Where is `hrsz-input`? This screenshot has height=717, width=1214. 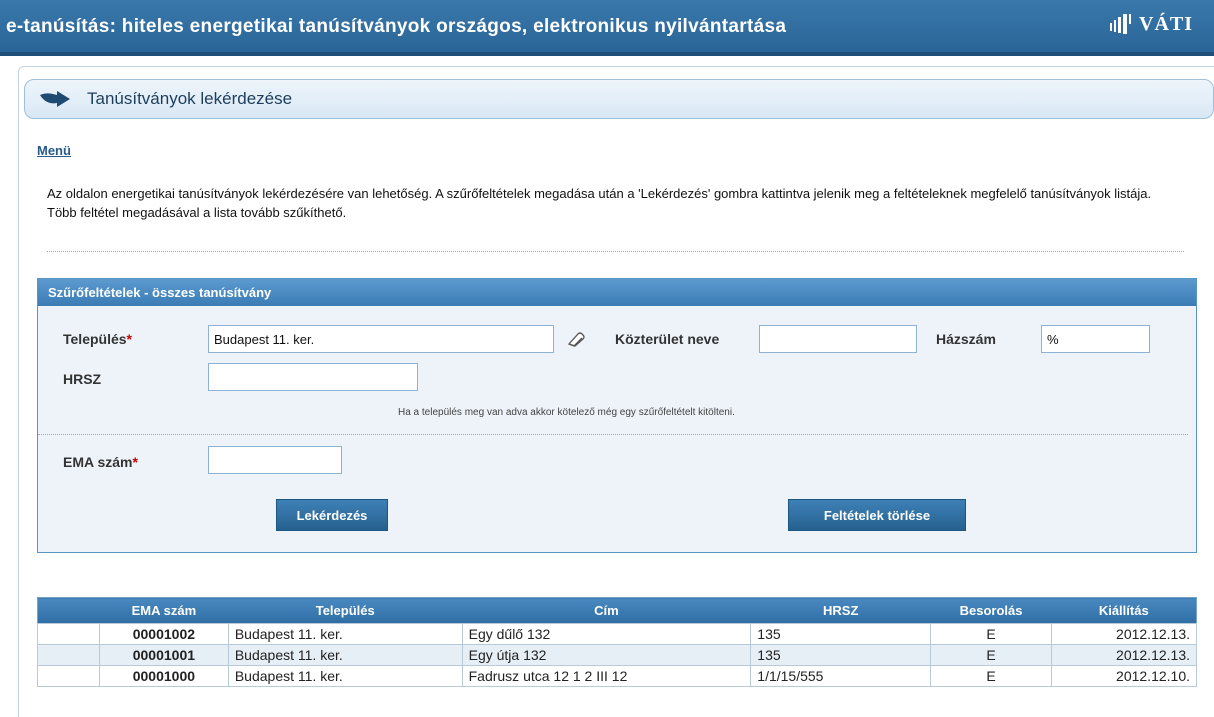 hrsz-input is located at coordinates (313, 377).